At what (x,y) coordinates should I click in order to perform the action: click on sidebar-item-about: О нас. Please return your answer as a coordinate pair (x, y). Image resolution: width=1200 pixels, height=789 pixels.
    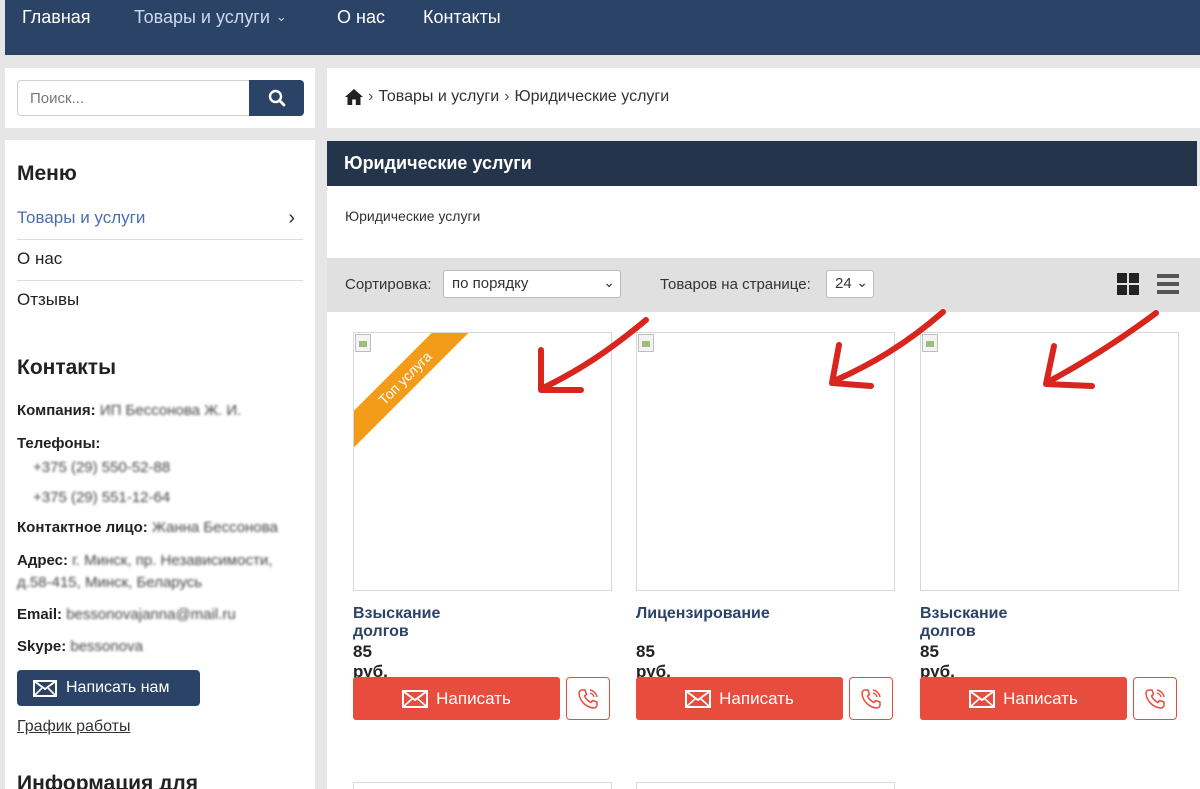
    Looking at the image, I should click on (160, 260).